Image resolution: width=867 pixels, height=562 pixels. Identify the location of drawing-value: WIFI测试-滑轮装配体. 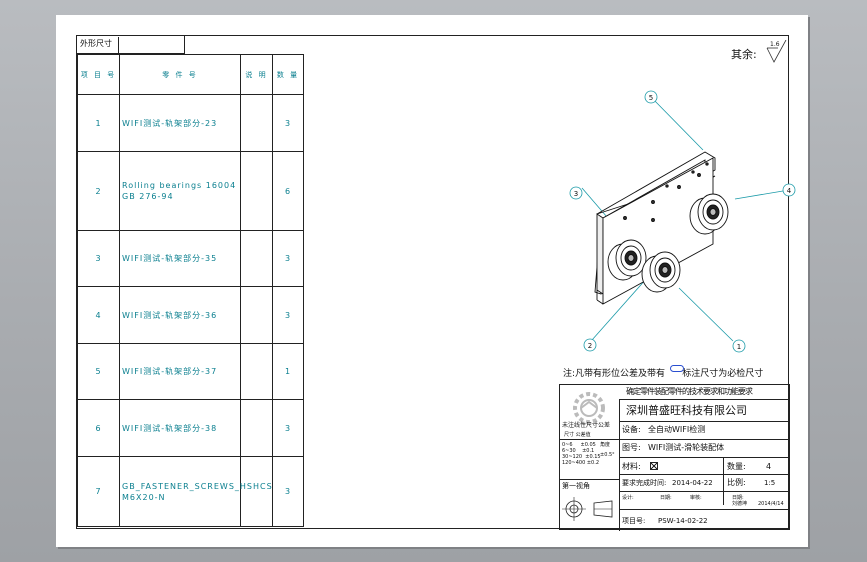
(686, 447).